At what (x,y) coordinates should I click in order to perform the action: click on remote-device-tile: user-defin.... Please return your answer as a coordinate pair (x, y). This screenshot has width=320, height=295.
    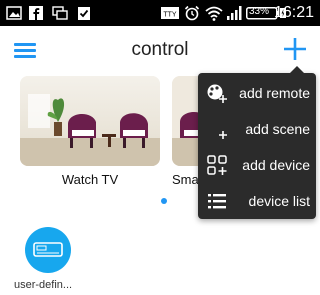
    Looking at the image, I should click on (48, 259).